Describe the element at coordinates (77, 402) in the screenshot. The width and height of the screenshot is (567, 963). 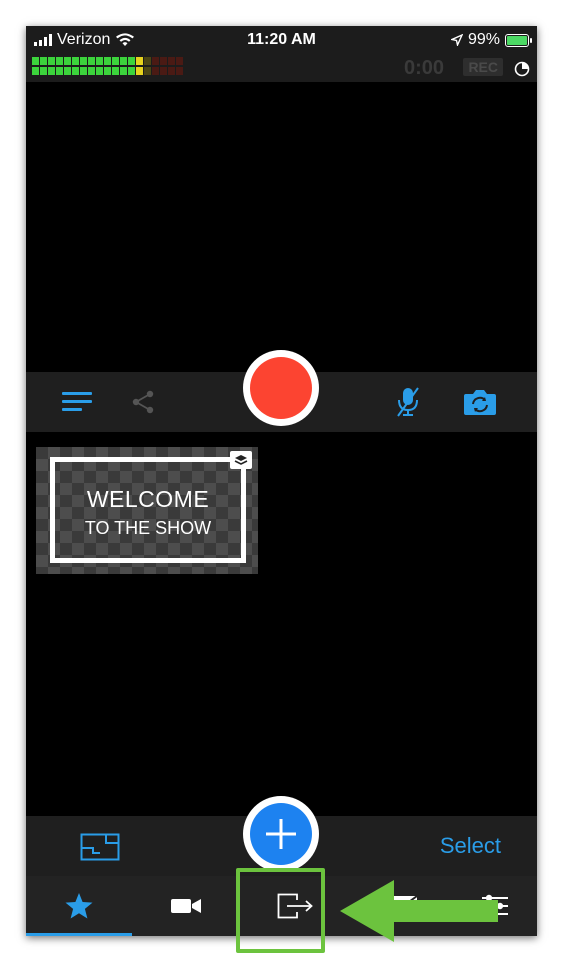
I see `menu-lines-icon` at that location.